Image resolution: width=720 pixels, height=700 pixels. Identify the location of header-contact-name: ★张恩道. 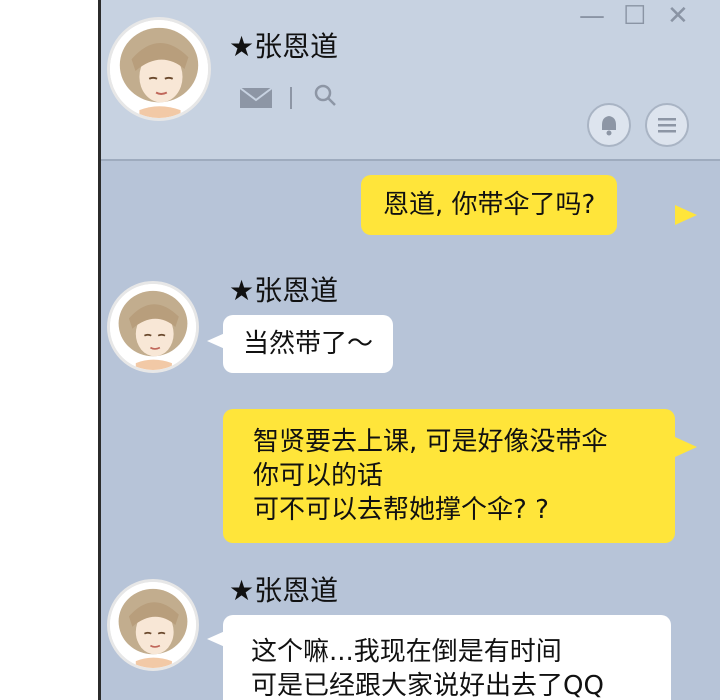
(284, 46).